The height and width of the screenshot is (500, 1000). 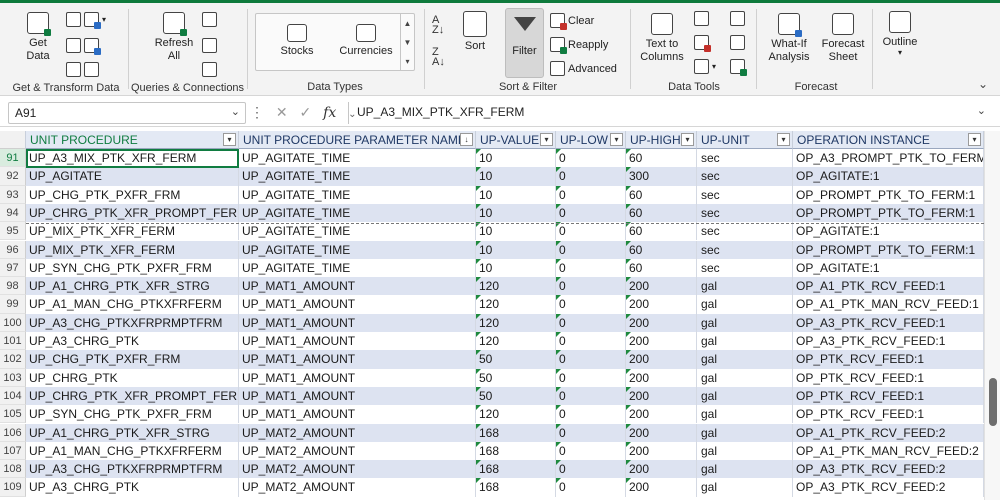 What do you see at coordinates (132, 231) in the screenshot?
I see `table-cell: UP_MIX_PTK_XFR_FERM` at bounding box center [132, 231].